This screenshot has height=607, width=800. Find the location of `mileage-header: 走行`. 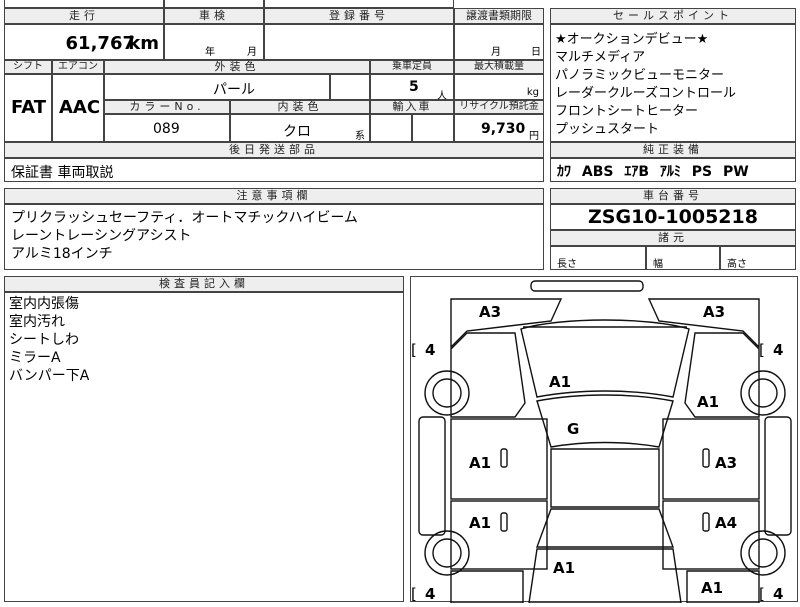

mileage-header: 走行 is located at coordinates (84, 16).